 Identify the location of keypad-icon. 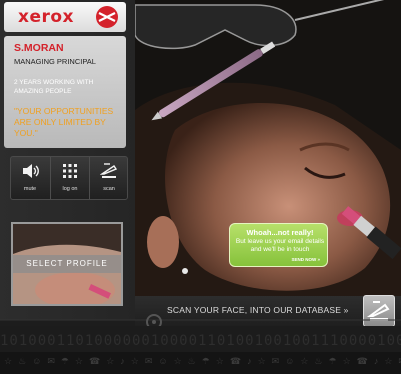
(70, 171).